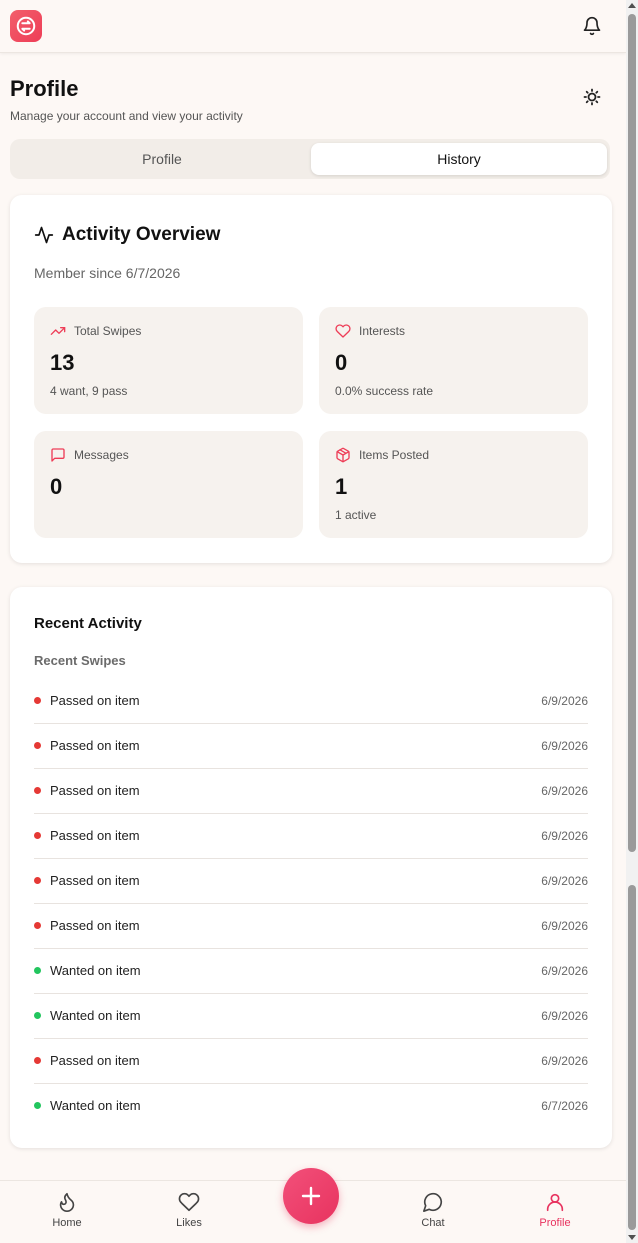 This screenshot has height=1243, width=638. I want to click on theme-toggle-button, so click(592, 97).